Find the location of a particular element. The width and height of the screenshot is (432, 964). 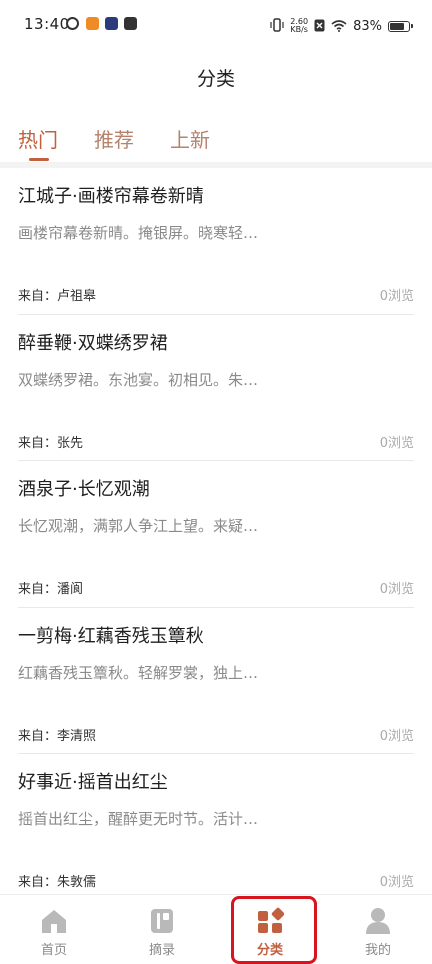

poem-author: 来自：李清照 is located at coordinates (57, 734).